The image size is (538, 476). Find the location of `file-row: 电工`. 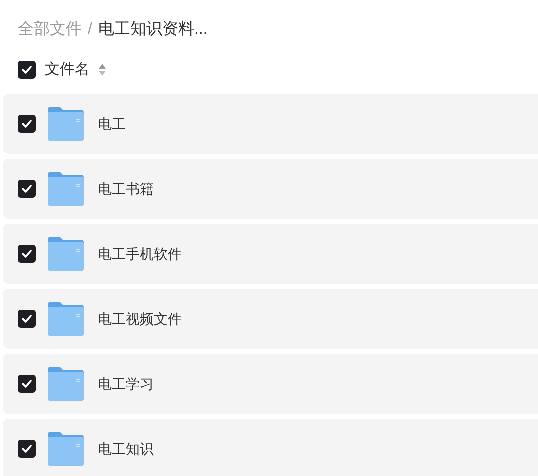

file-row: 电工 is located at coordinates (270, 124).